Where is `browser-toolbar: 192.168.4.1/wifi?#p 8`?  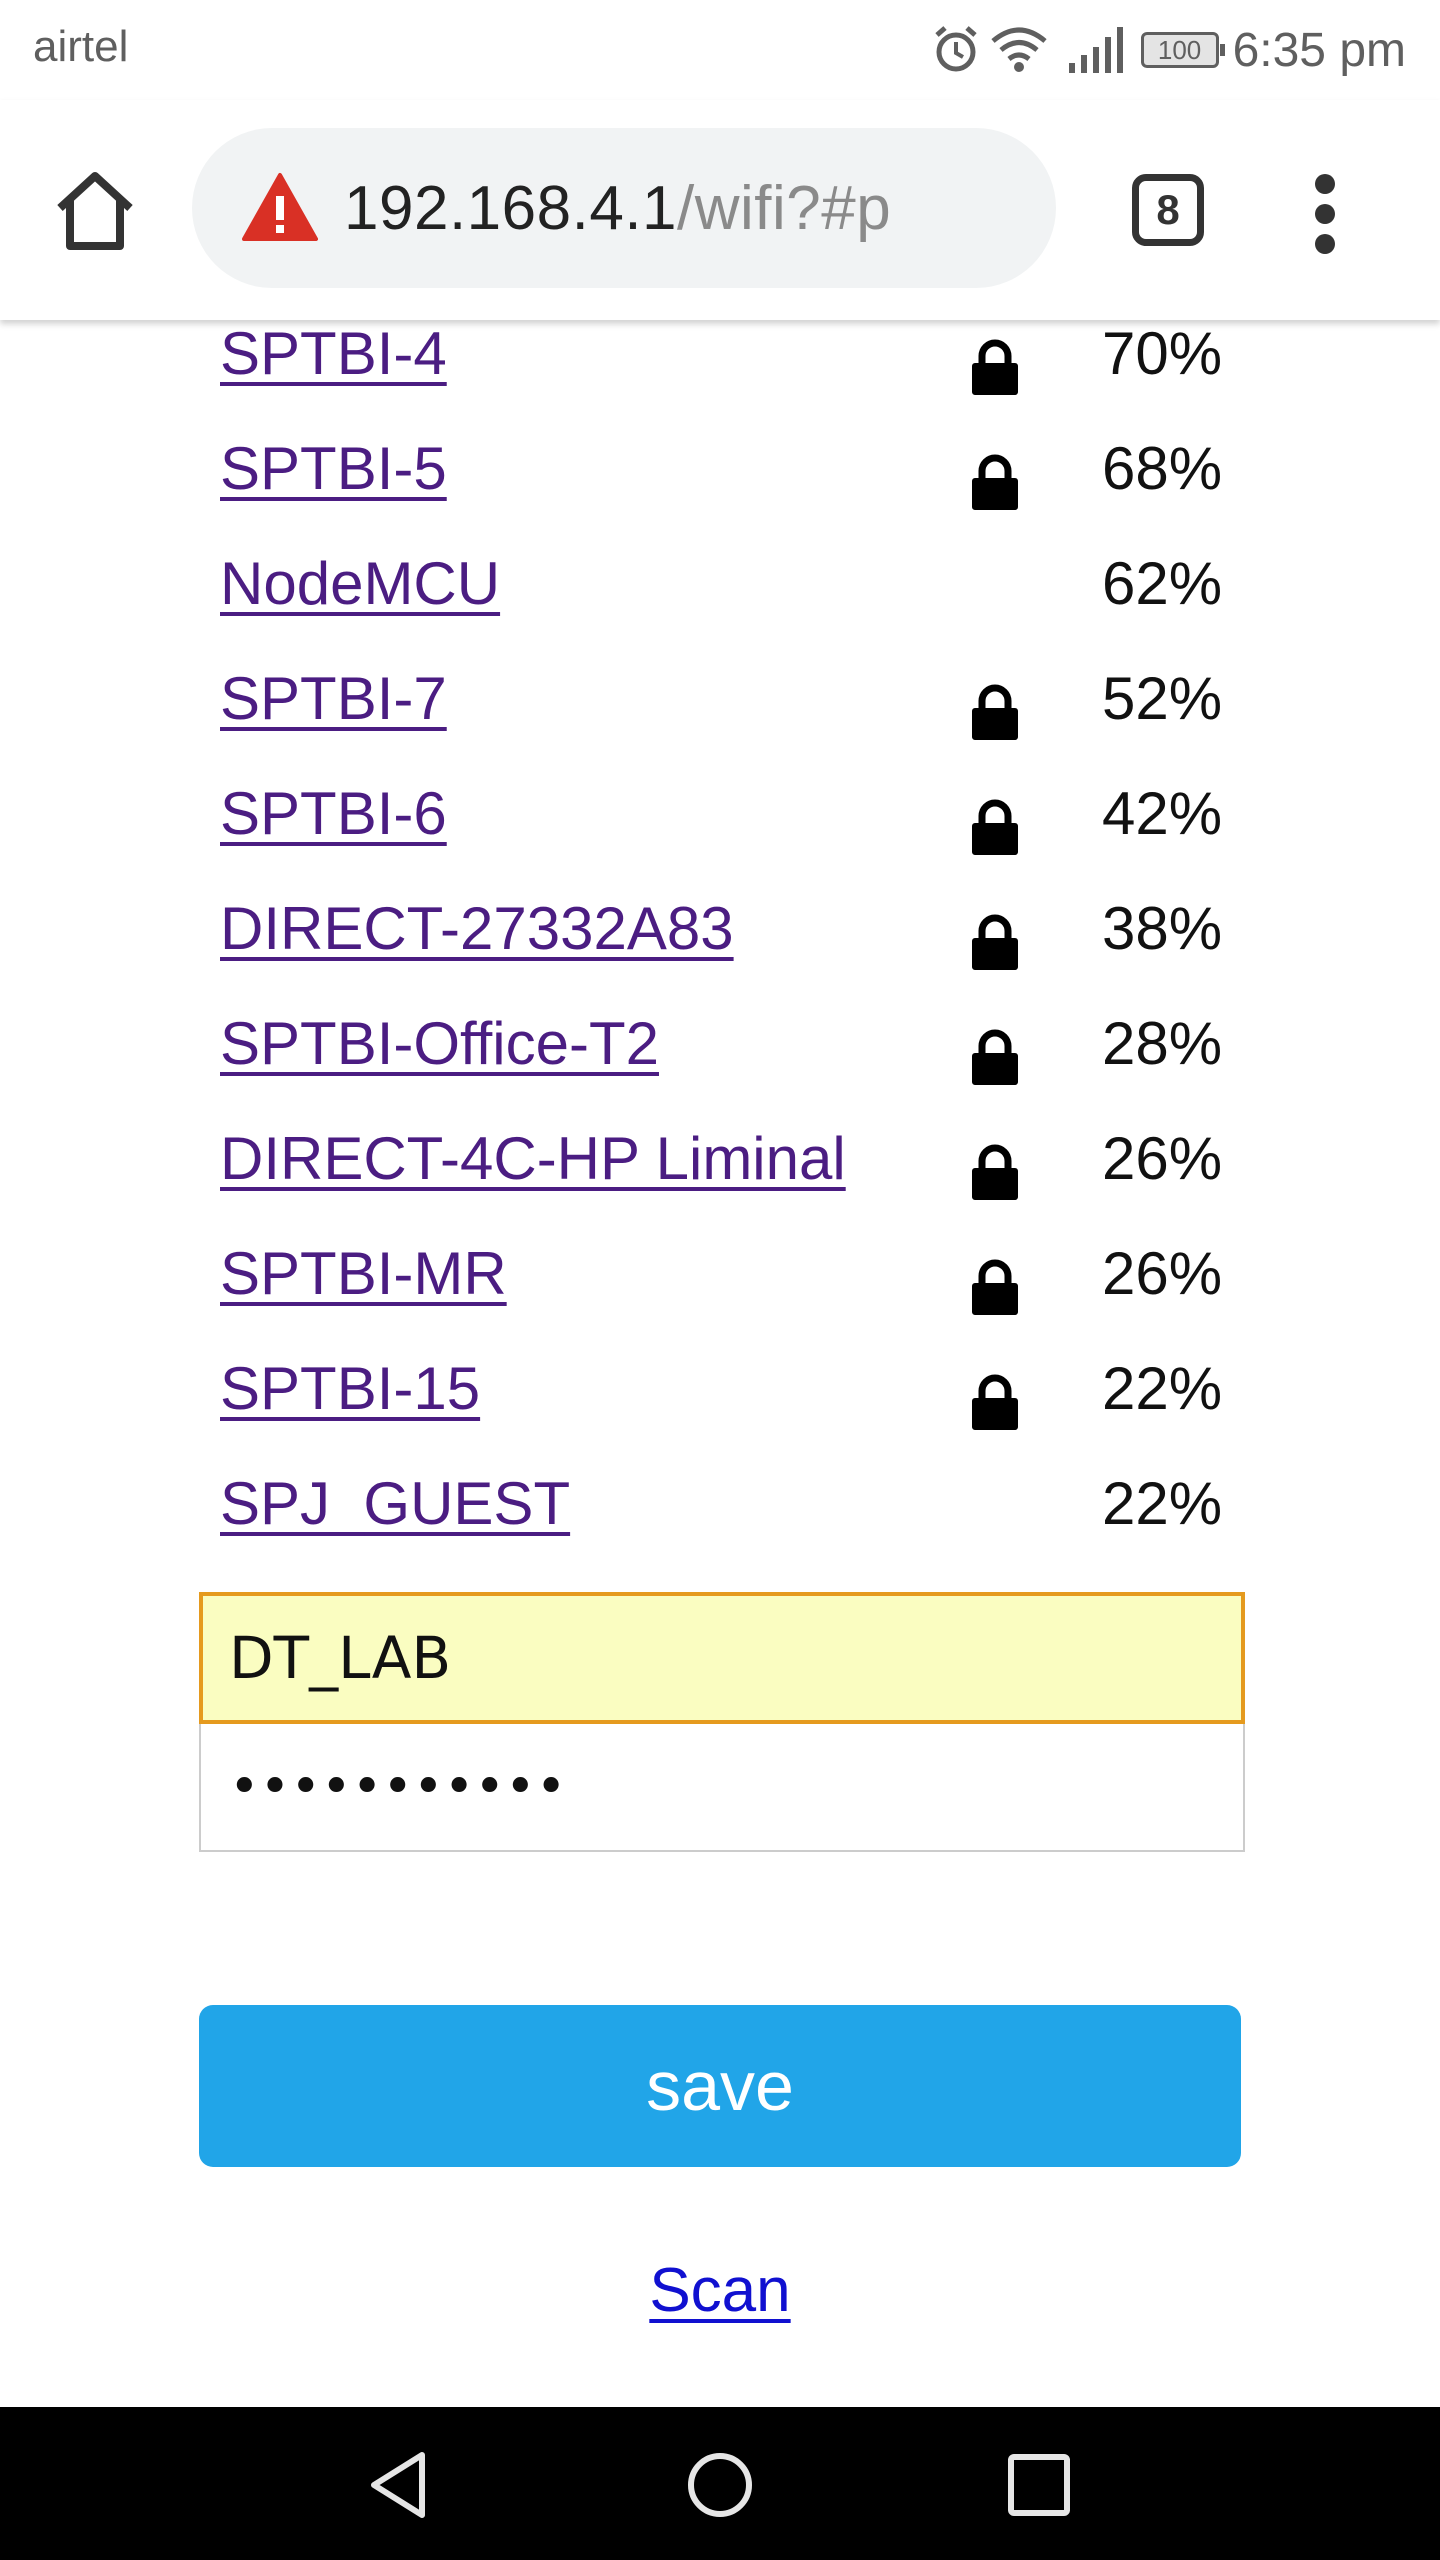
browser-toolbar: 192.168.4.1/wifi?#p 8 is located at coordinates (720, 210).